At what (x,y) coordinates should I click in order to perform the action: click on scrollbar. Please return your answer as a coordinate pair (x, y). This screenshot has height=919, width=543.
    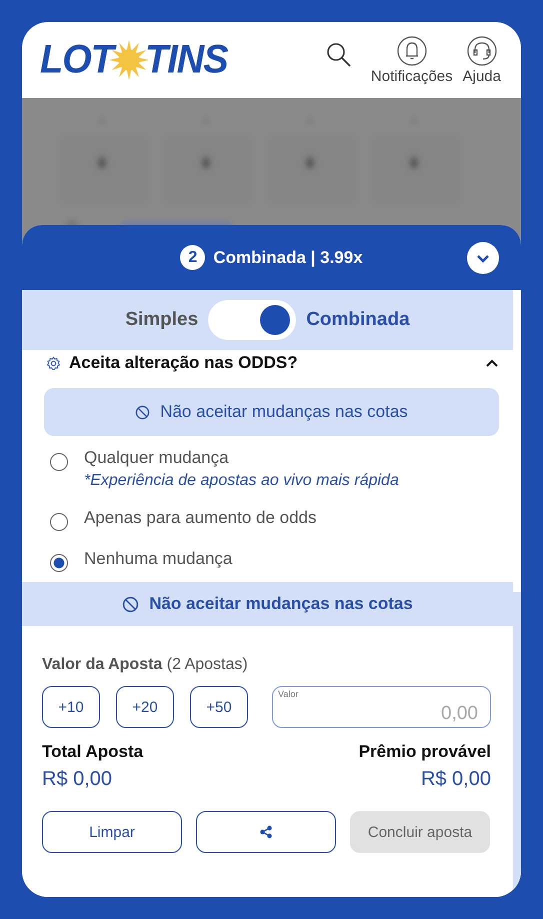
    Looking at the image, I should click on (517, 742).